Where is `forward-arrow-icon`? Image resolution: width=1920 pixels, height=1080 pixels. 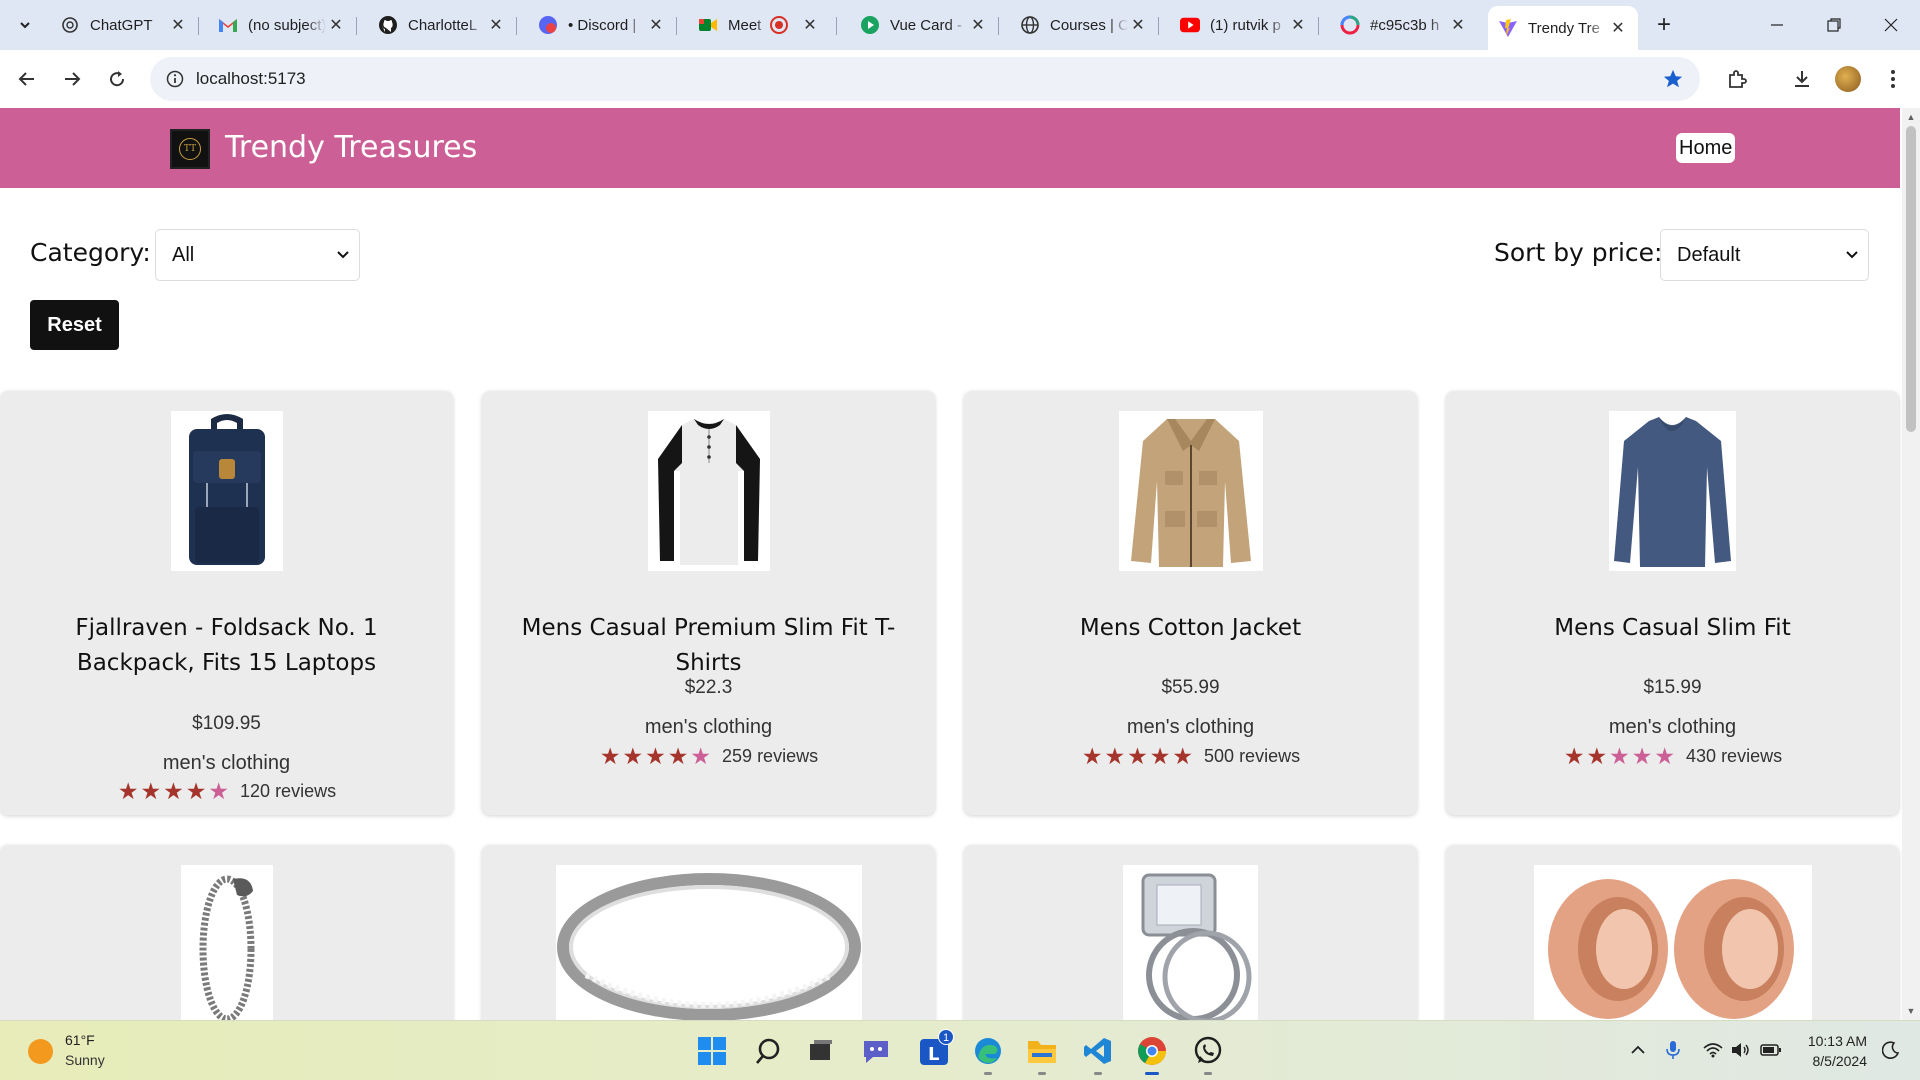
forward-arrow-icon is located at coordinates (73, 79).